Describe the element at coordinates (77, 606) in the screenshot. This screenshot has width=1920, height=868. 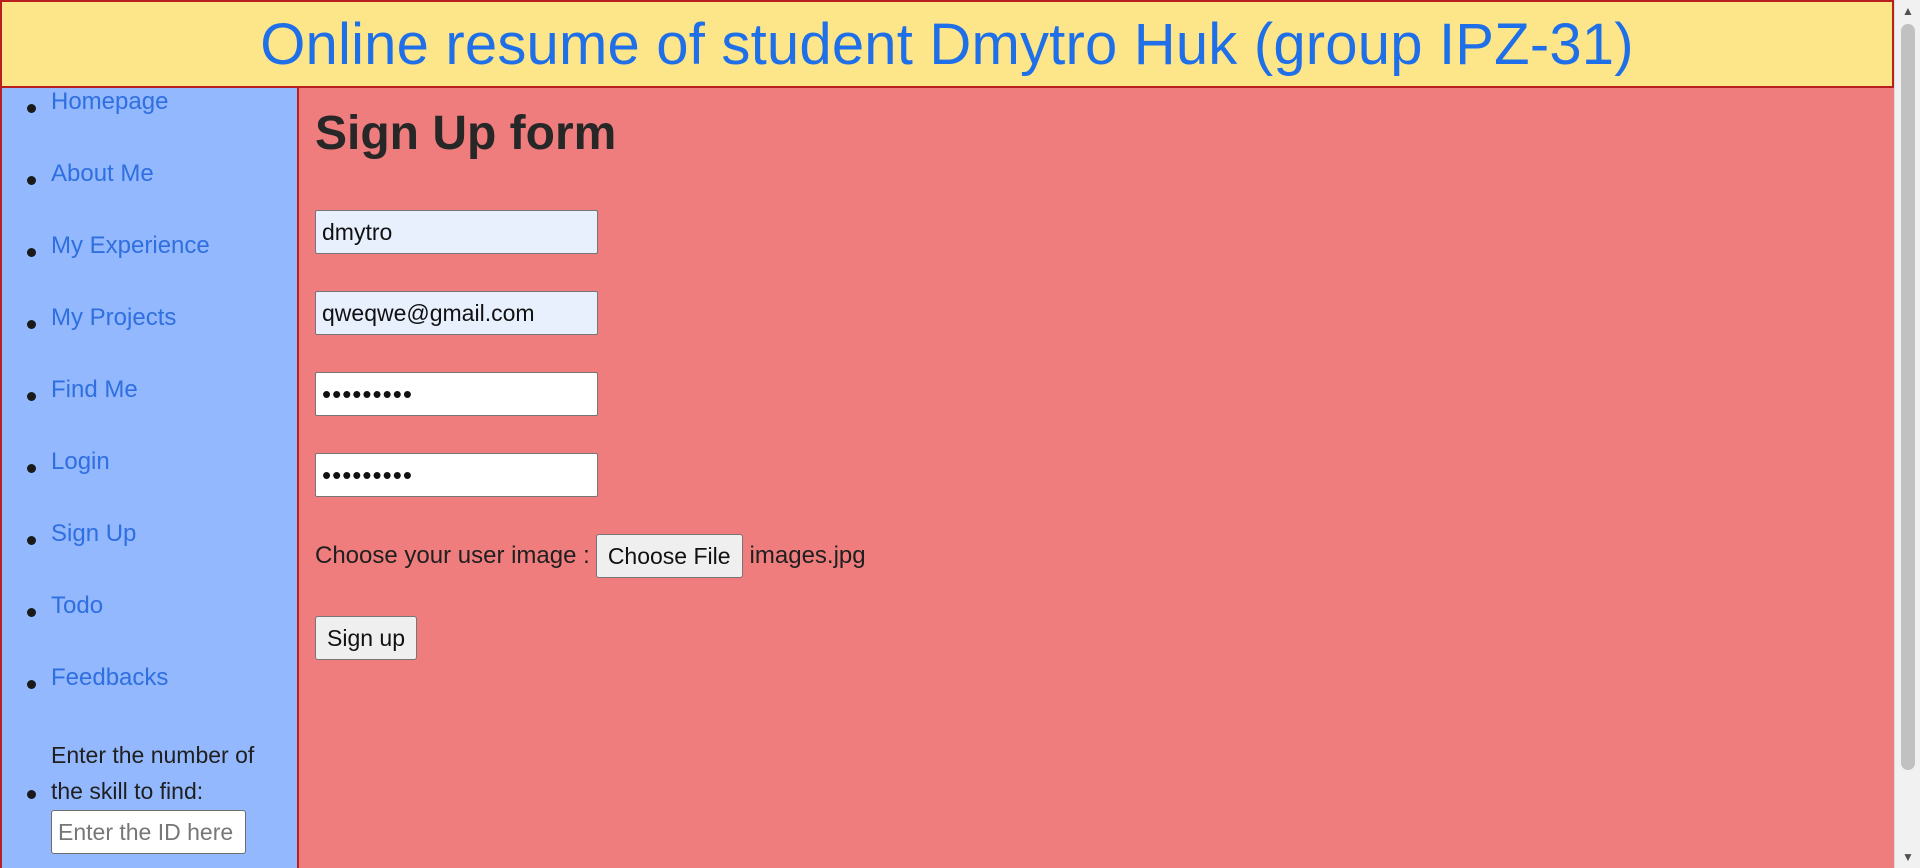
I see `nav-link-todo: Todo` at that location.